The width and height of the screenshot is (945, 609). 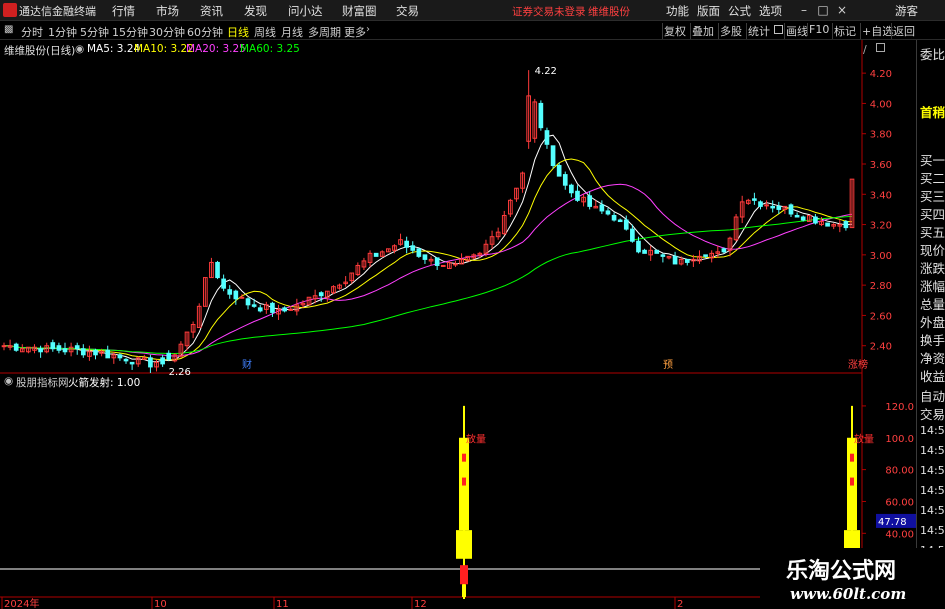 I want to click on menu-news: 资讯, so click(x=211, y=11).